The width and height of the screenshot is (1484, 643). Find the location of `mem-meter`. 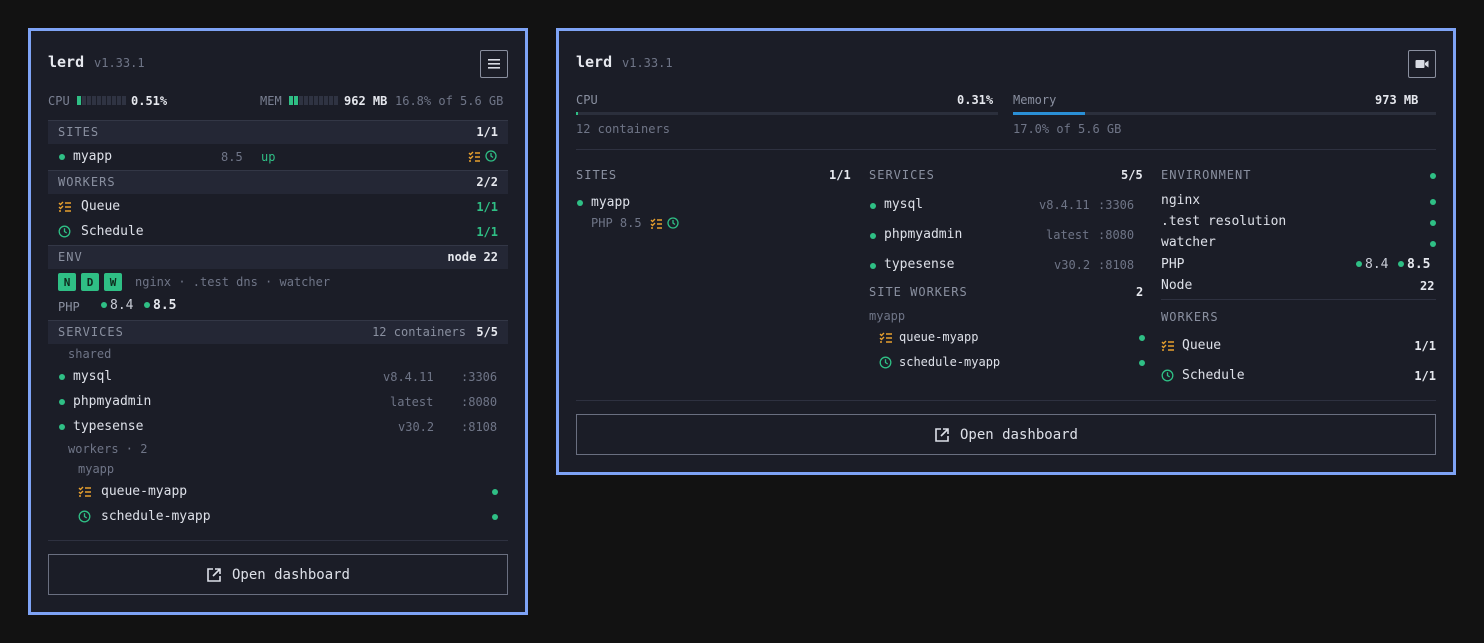

mem-meter is located at coordinates (314, 100).